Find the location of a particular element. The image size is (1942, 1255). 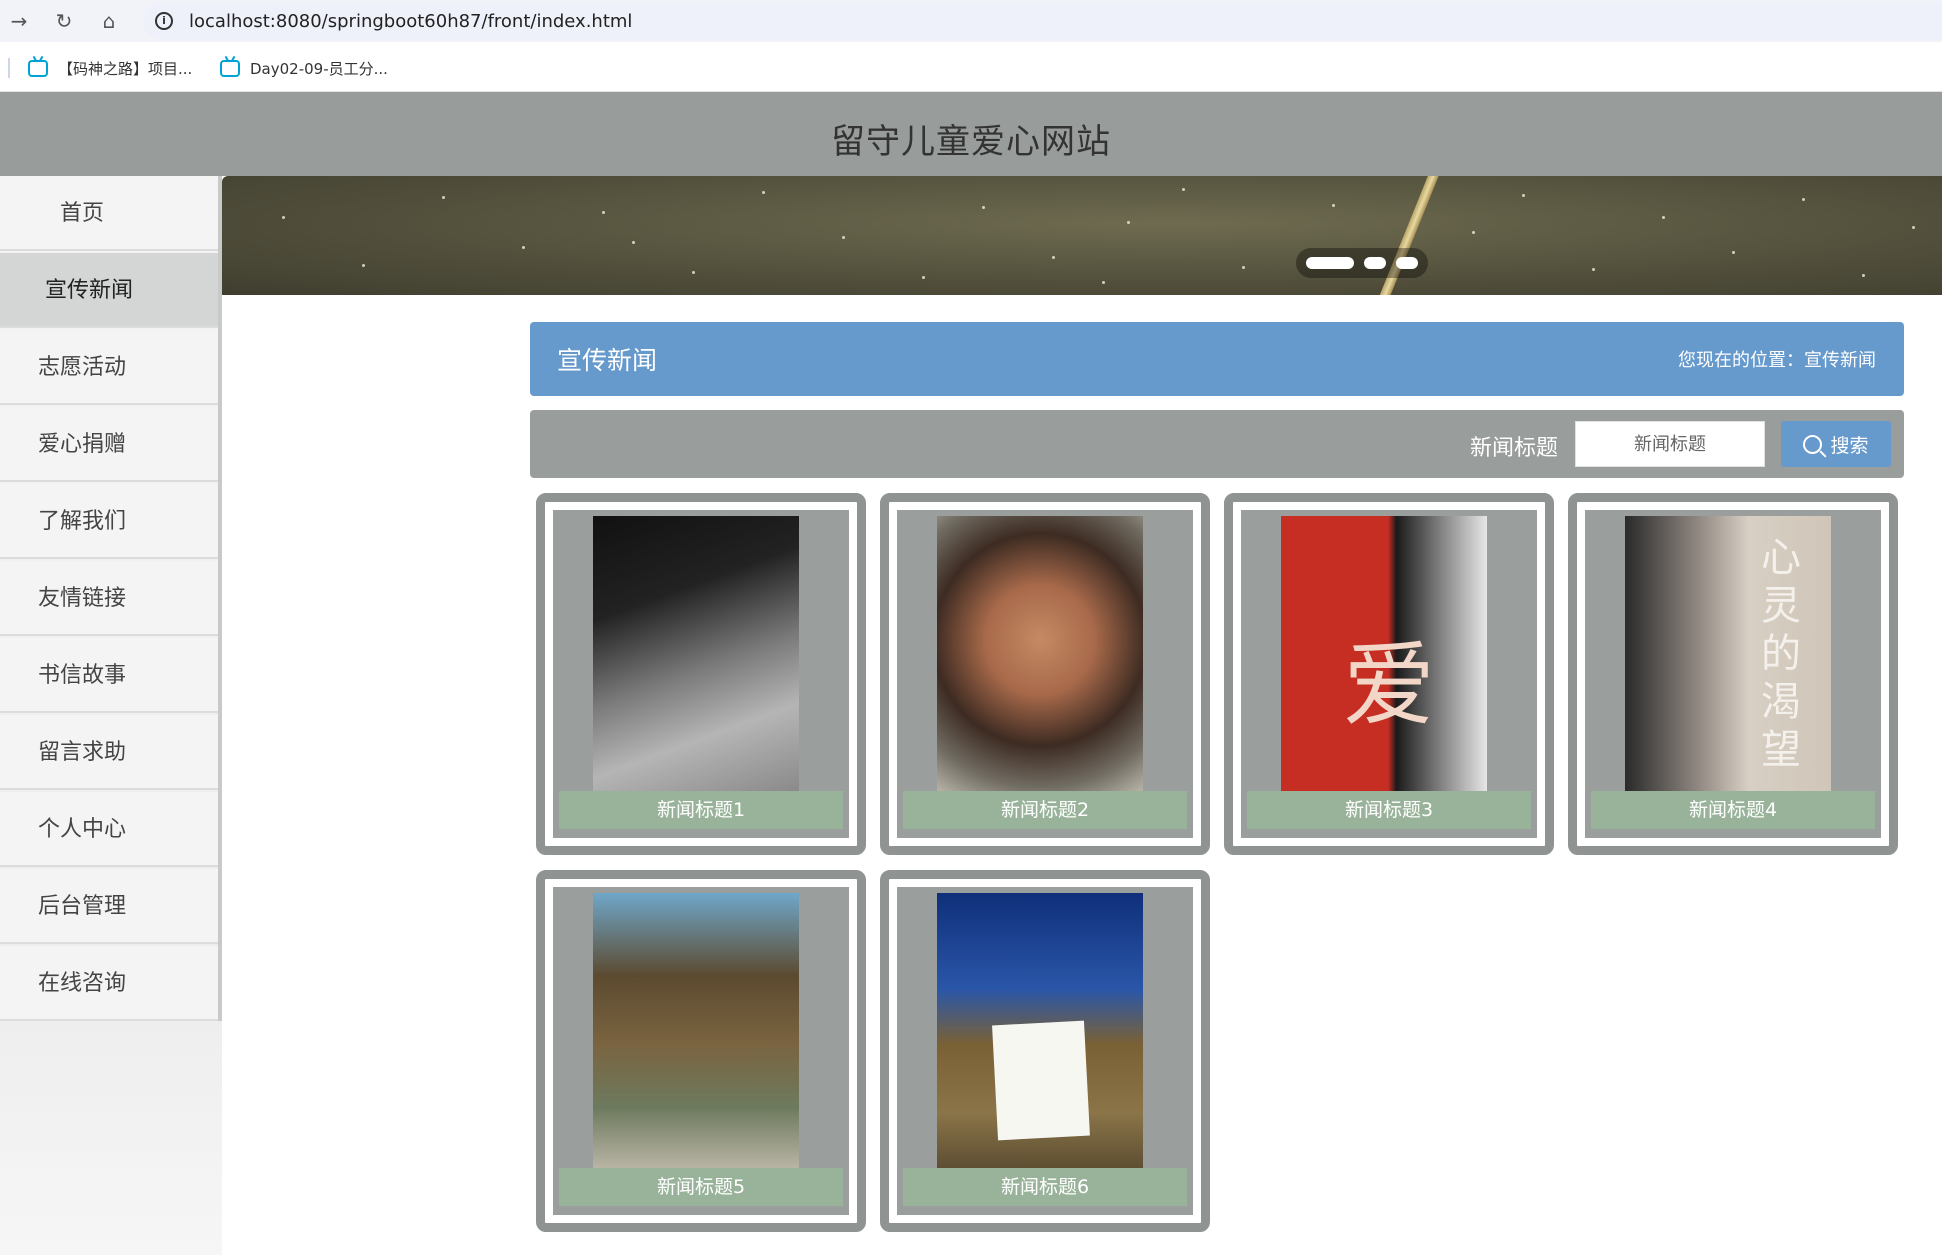

news-card: 爱 新闻标题3 is located at coordinates (1389, 674).